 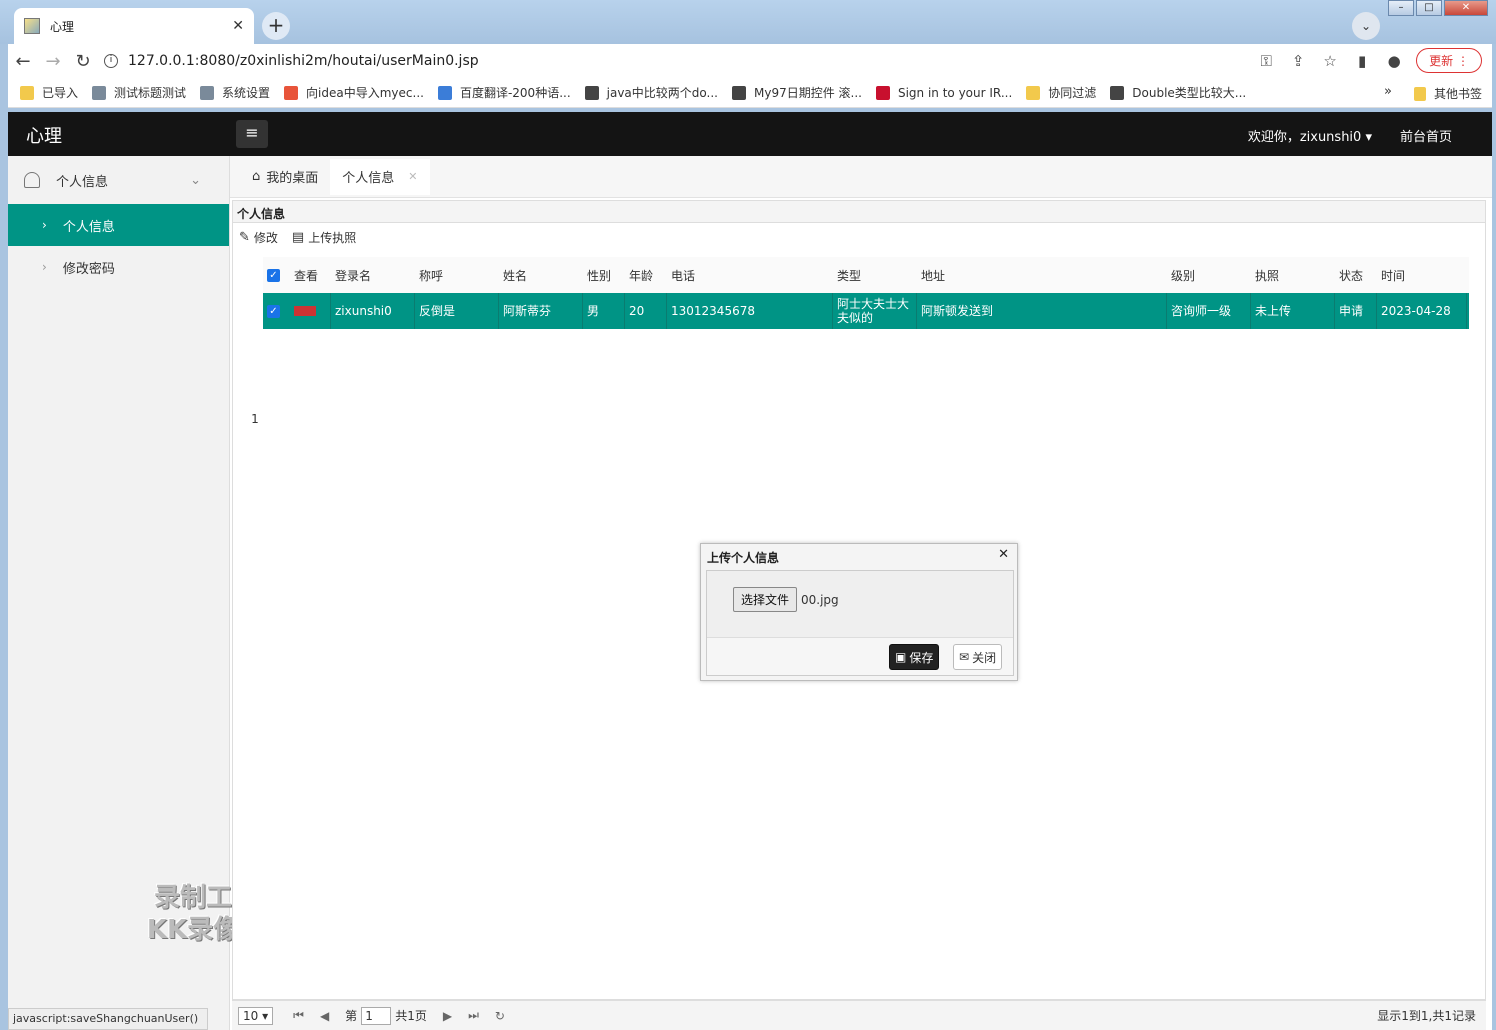 What do you see at coordinates (150, 93) in the screenshot?
I see `bookmark-label: 测试标题测试` at bounding box center [150, 93].